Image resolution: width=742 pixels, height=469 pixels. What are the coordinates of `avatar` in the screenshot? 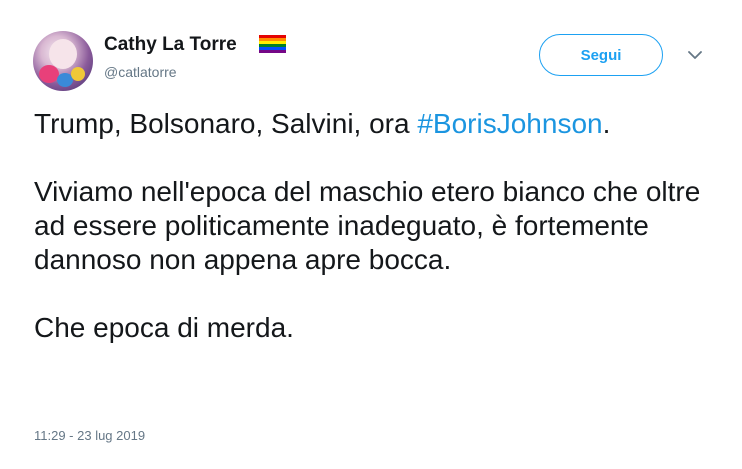 It's located at (63, 61).